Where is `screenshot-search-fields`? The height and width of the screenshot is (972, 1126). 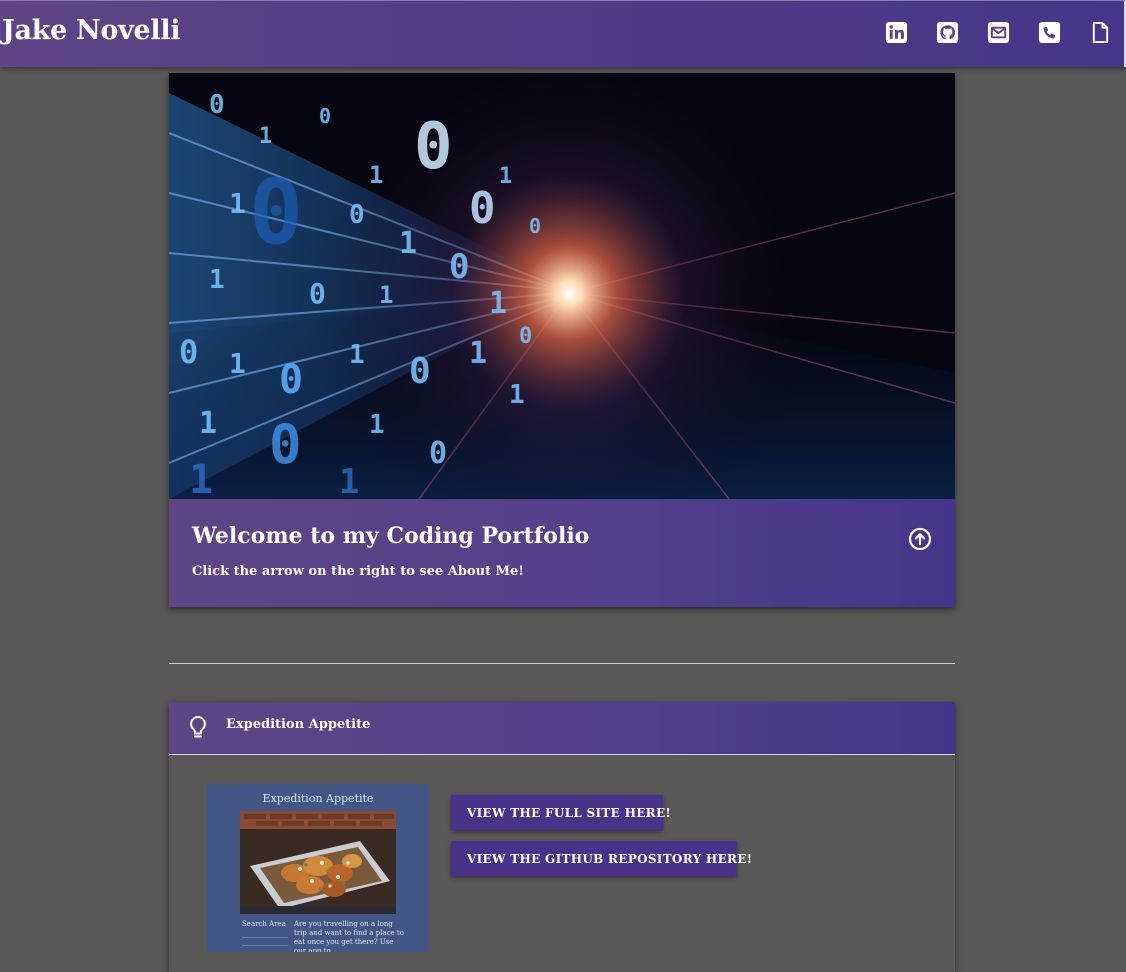 screenshot-search-fields is located at coordinates (265, 941).